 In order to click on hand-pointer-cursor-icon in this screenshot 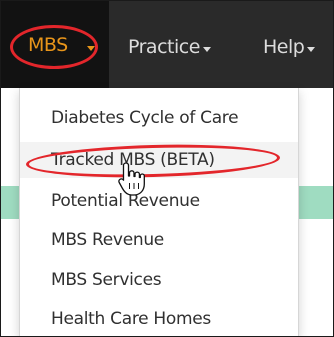, I will do `click(131, 179)`.